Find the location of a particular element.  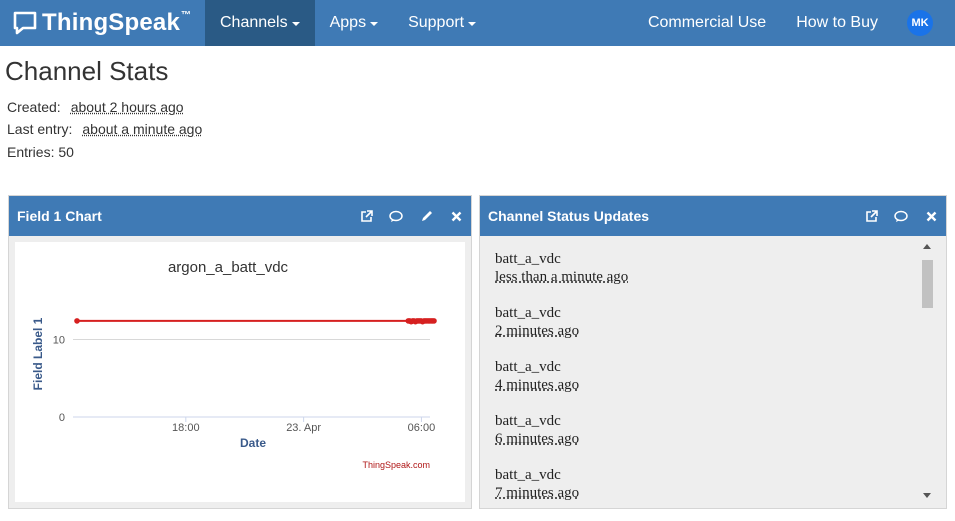

stat-entries: Entries: 50 is located at coordinates (40, 152).